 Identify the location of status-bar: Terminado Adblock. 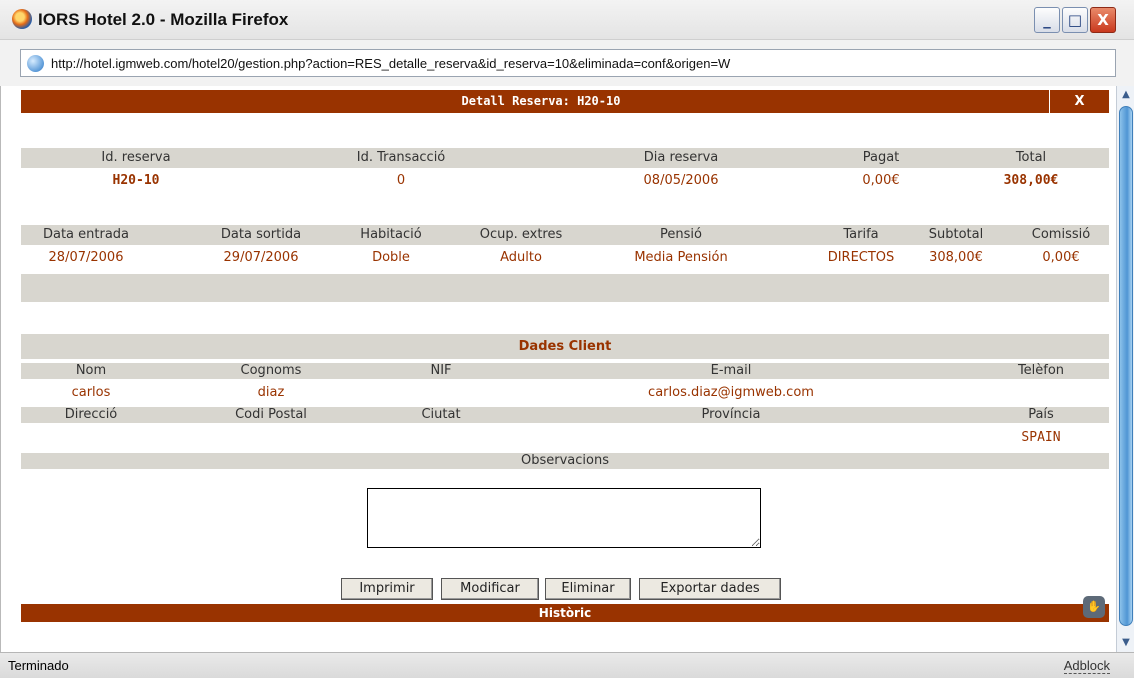
(567, 665).